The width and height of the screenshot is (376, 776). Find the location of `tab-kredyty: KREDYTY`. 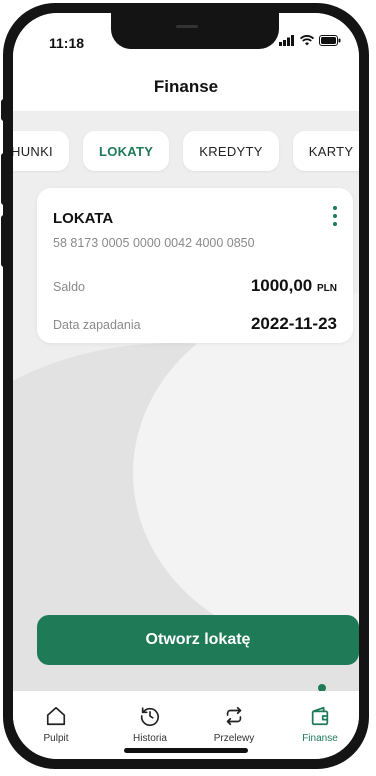

tab-kredyty: KREDYTY is located at coordinates (231, 151).